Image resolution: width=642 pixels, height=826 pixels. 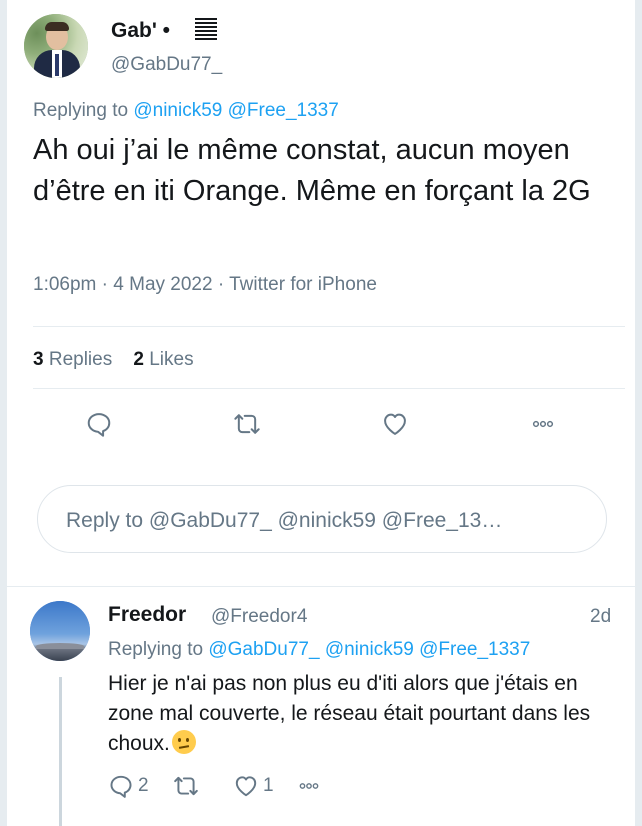 I want to click on mention-link: @GabDu77_, so click(x=263, y=649).